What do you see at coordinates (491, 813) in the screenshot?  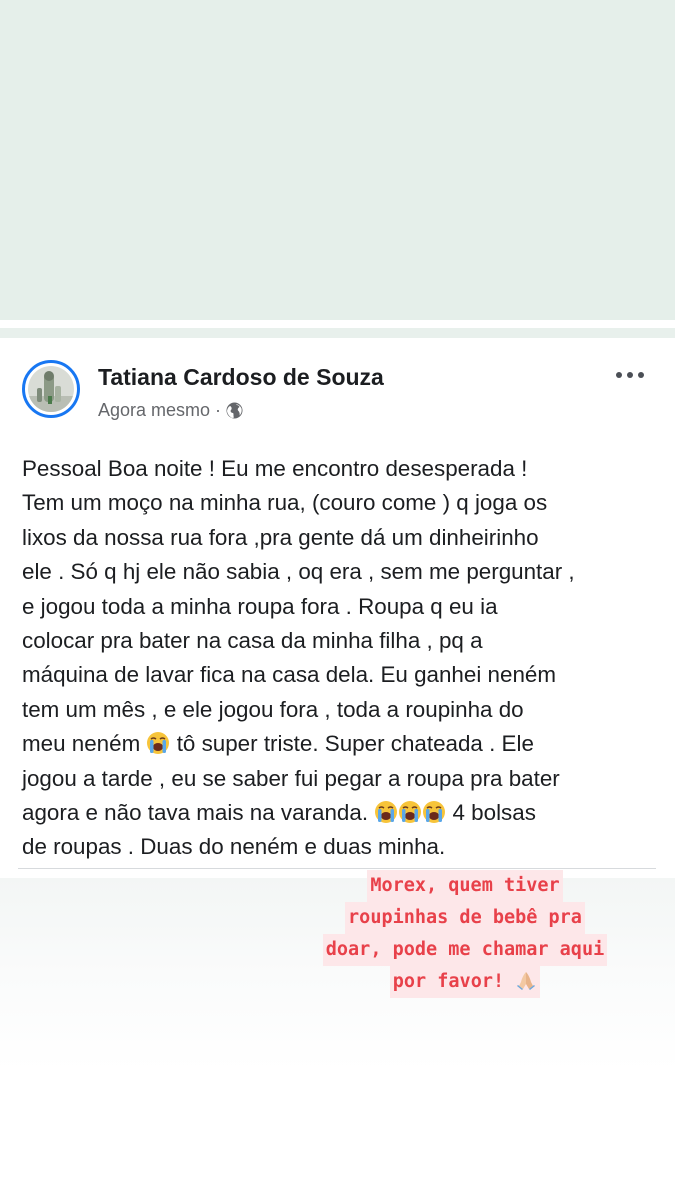 I see `post-text-fragment: 4 bolsas` at bounding box center [491, 813].